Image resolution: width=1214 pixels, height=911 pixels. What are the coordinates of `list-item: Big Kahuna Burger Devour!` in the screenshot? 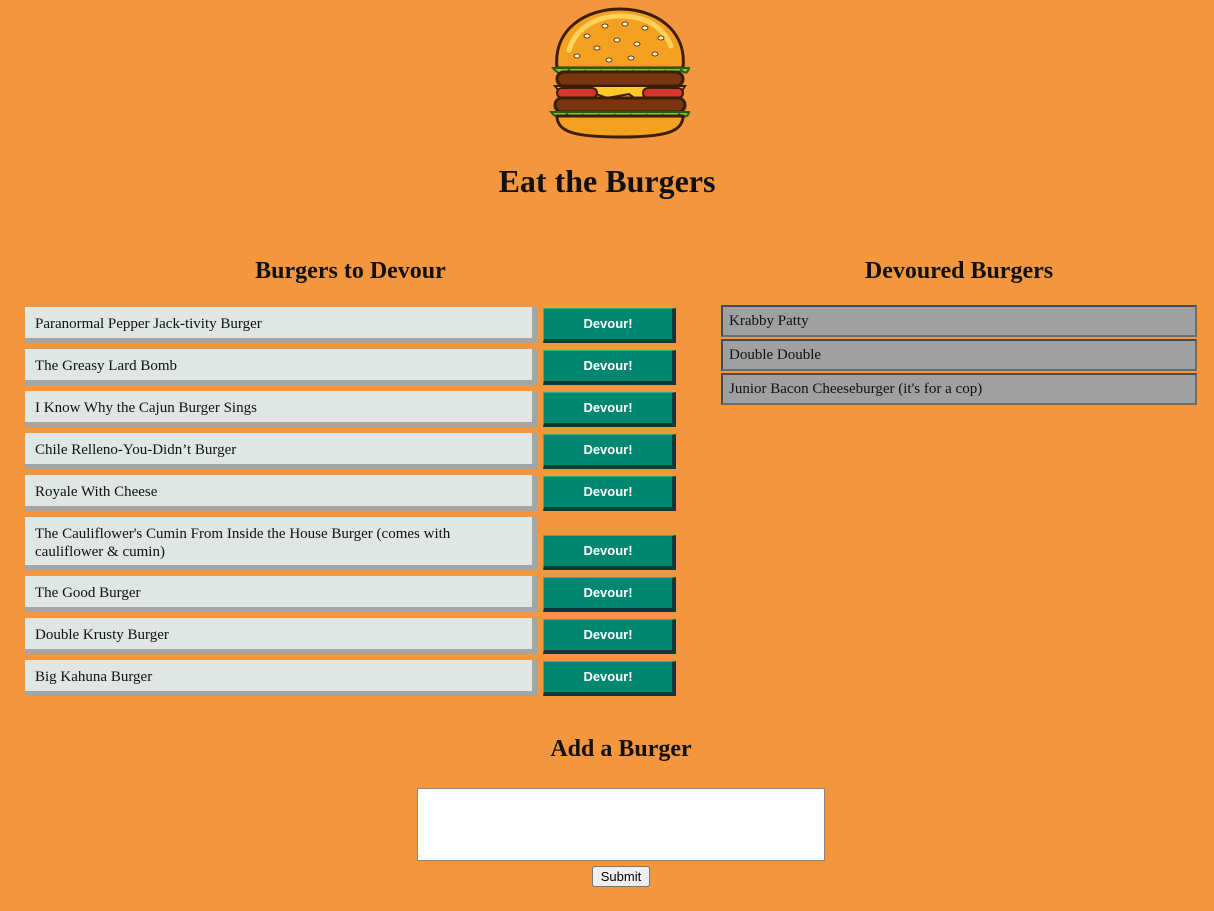 It's located at (350, 678).